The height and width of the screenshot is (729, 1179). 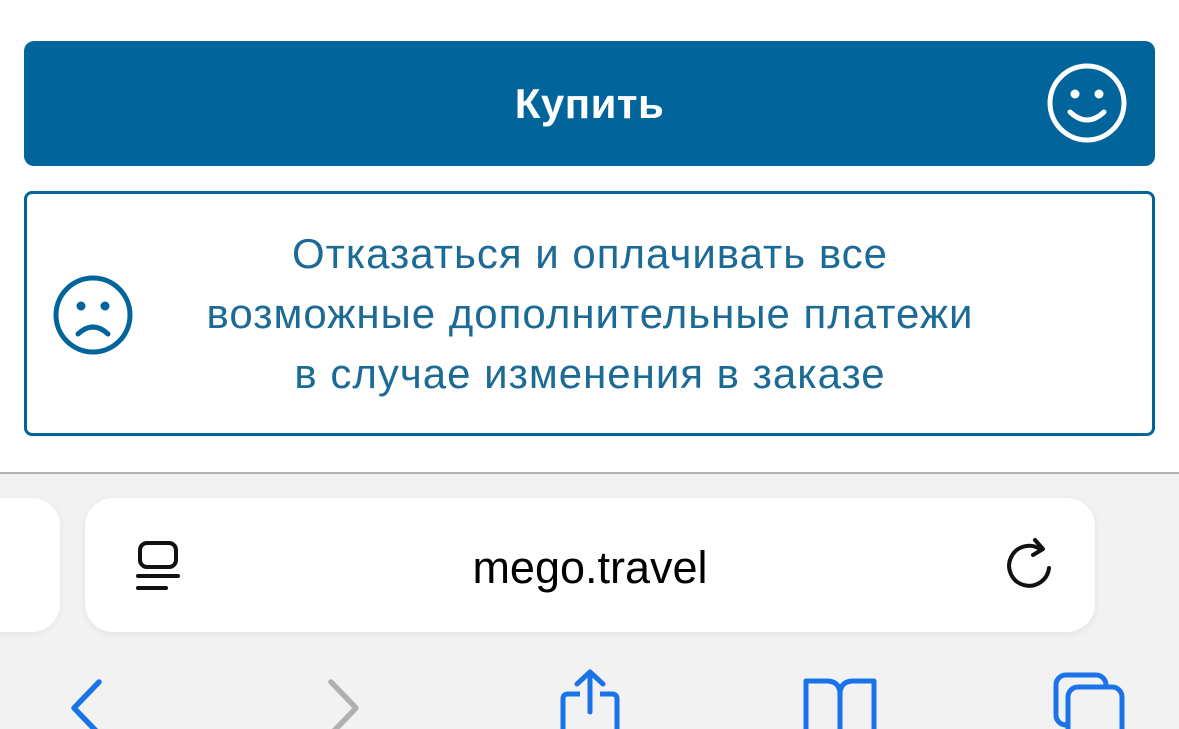 I want to click on share-icon, so click(x=590, y=698).